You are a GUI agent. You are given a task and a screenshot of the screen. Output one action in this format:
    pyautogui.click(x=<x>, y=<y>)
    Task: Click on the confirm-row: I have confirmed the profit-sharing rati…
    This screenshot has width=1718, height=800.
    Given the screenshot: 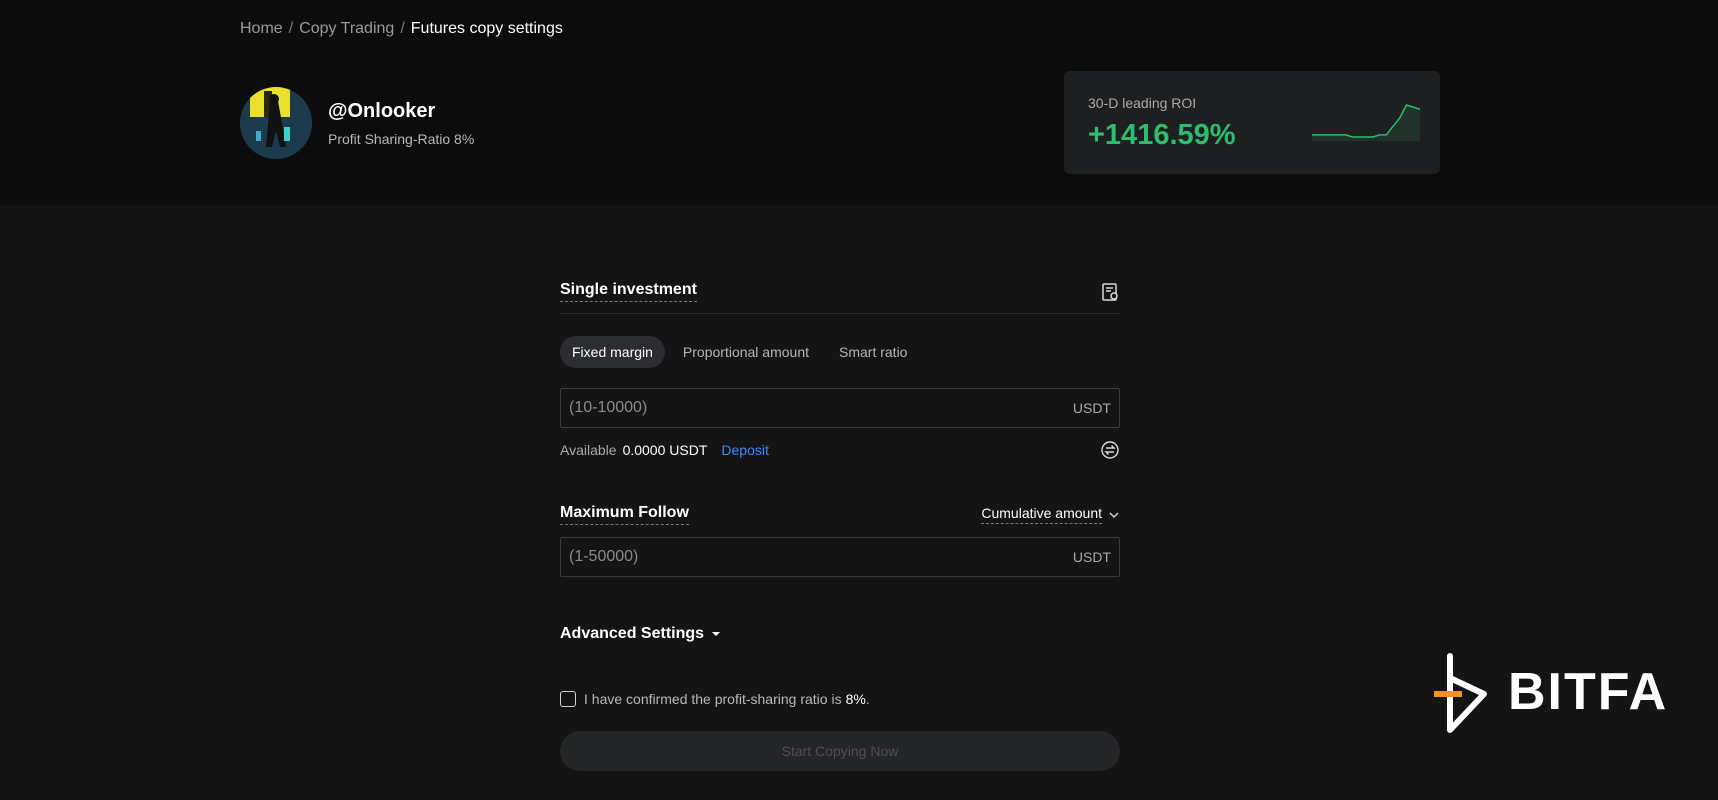 What is the action you would take?
    pyautogui.click(x=840, y=699)
    